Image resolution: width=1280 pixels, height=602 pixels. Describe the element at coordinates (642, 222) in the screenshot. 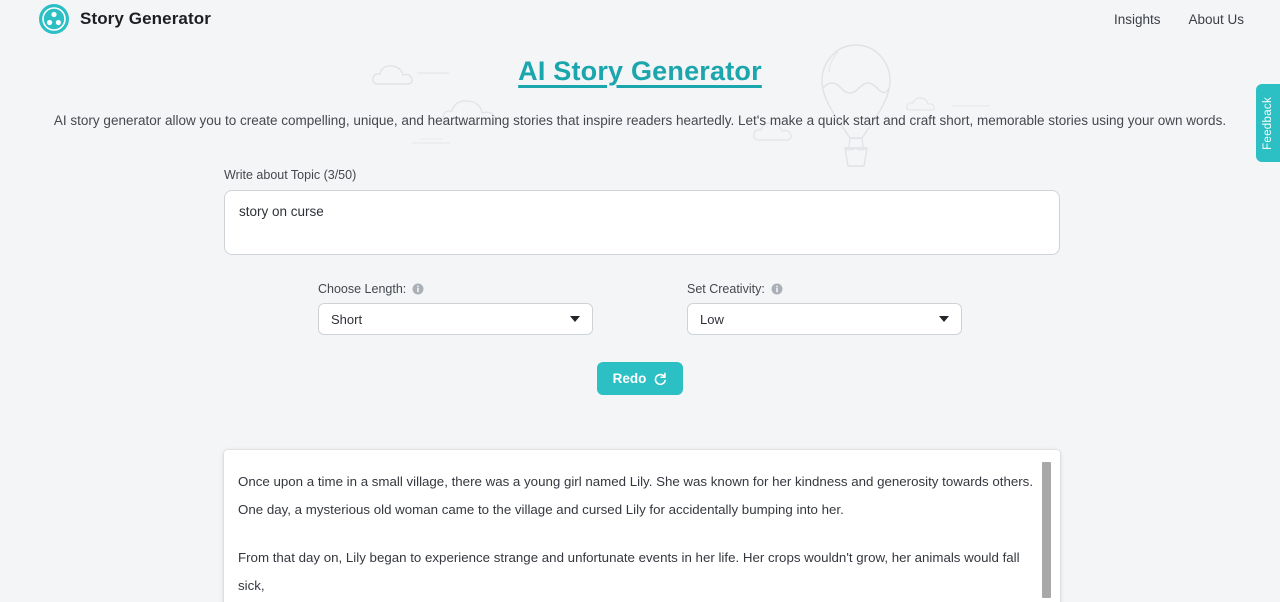

I see `topic-input` at that location.